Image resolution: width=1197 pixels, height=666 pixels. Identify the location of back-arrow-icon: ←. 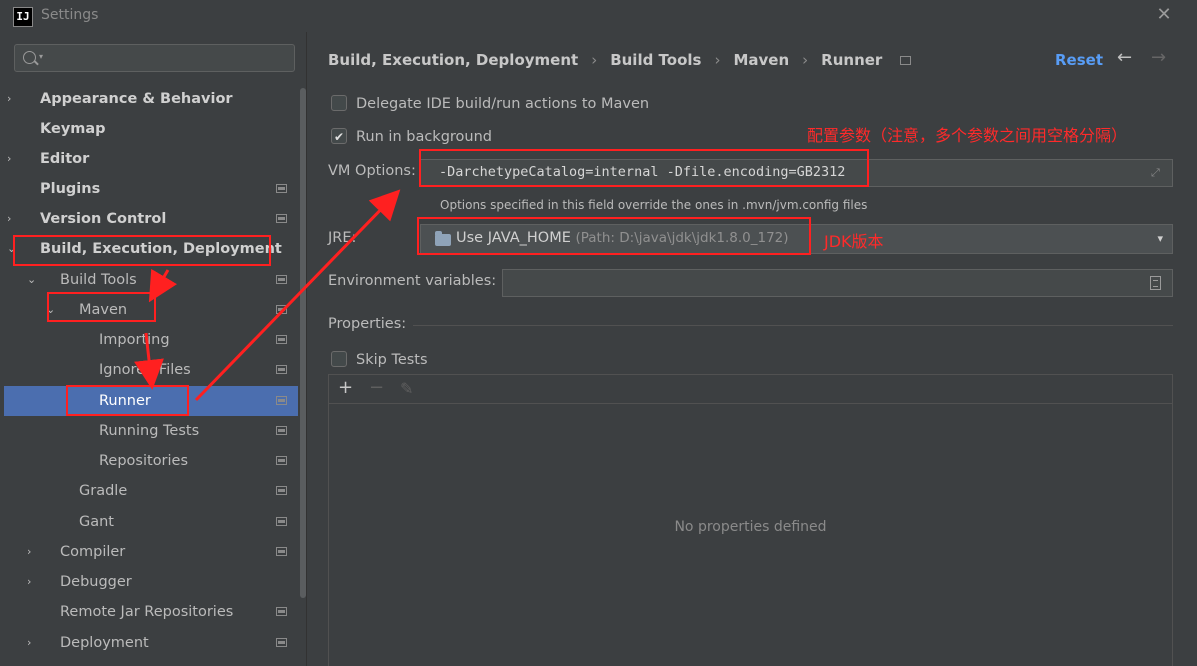
(1124, 57).